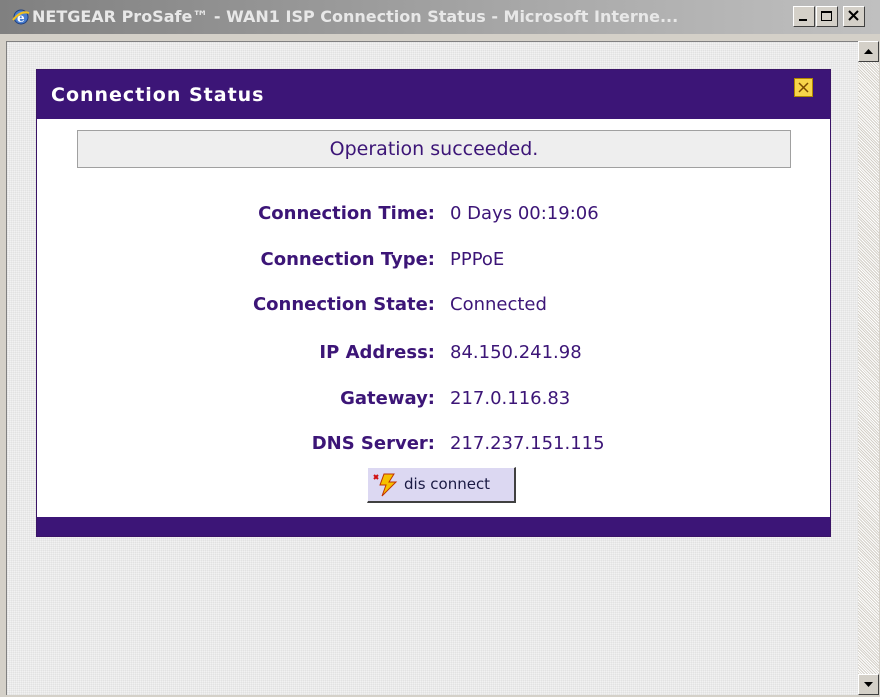 This screenshot has width=880, height=697. I want to click on scroll-down-button, so click(868, 684).